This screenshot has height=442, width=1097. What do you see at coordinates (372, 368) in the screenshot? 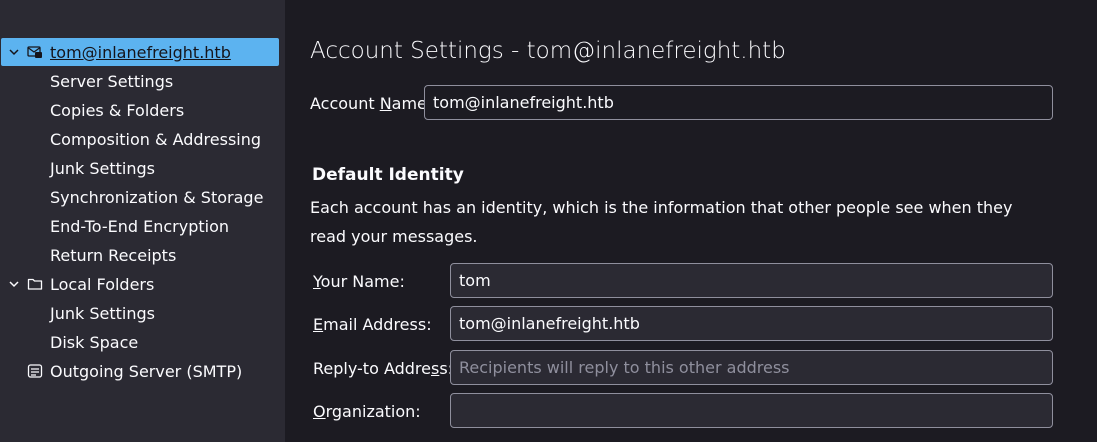
I see `label-part: Reply-to Addre` at bounding box center [372, 368].